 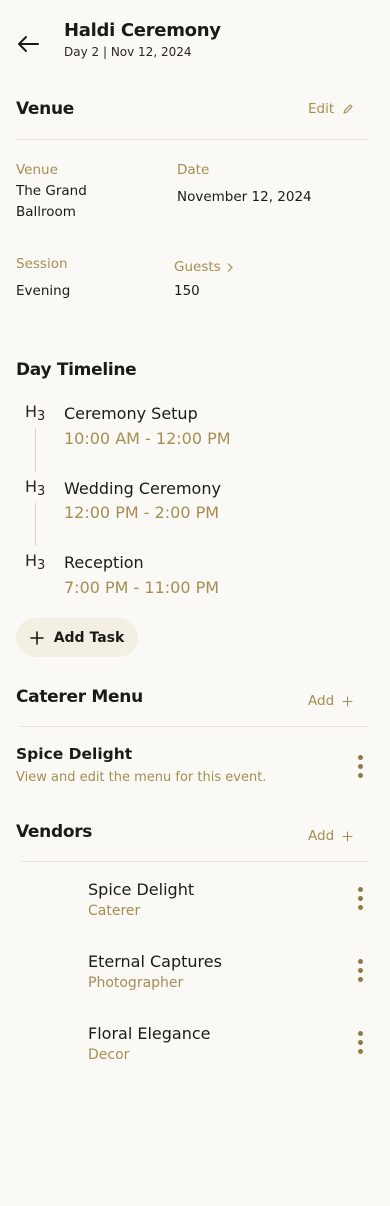 I want to click on guests-link: Guests, so click(x=204, y=267).